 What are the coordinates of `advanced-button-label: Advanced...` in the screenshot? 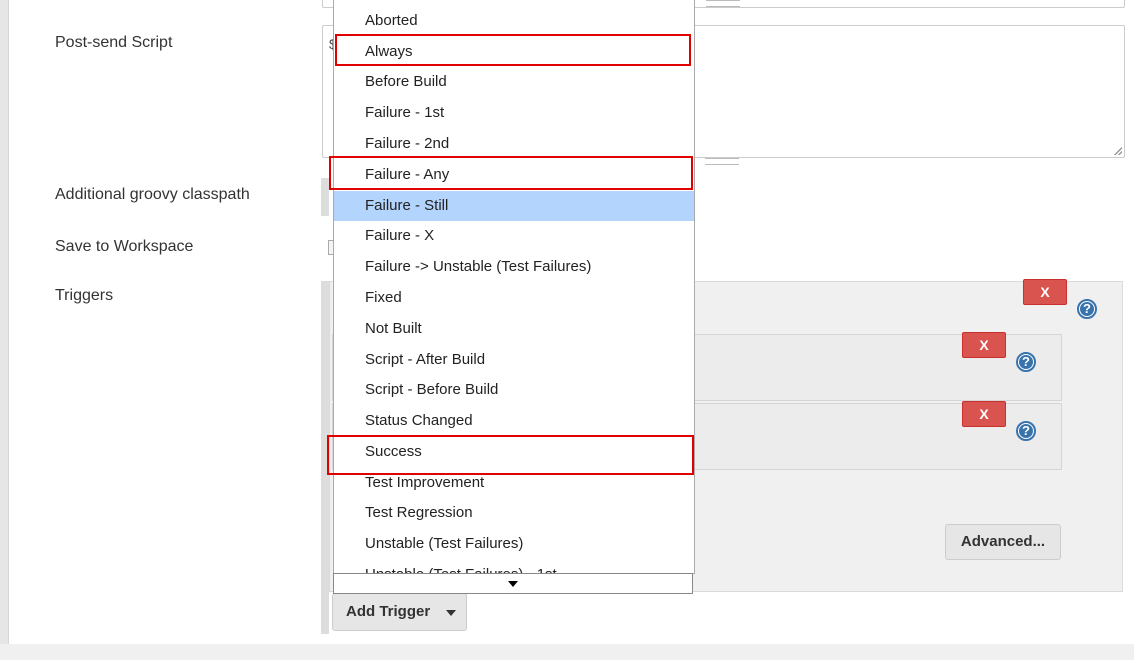 It's located at (1003, 541).